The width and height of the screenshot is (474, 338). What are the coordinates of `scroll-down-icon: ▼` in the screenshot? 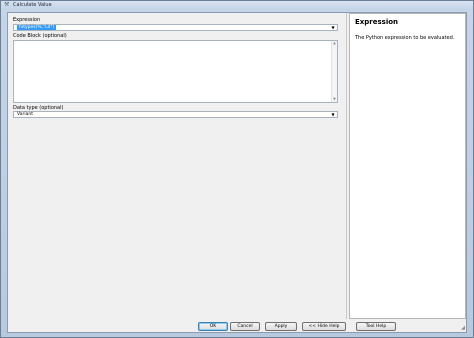 It's located at (334, 99).